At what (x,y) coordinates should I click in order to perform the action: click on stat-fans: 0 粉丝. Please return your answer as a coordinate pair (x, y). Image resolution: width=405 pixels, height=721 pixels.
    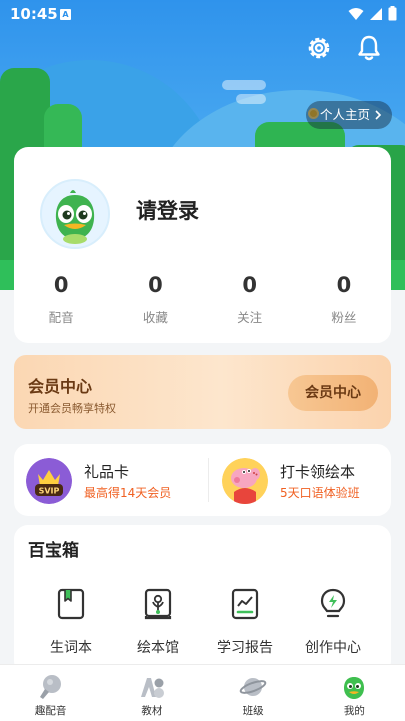
    Looking at the image, I should click on (344, 299).